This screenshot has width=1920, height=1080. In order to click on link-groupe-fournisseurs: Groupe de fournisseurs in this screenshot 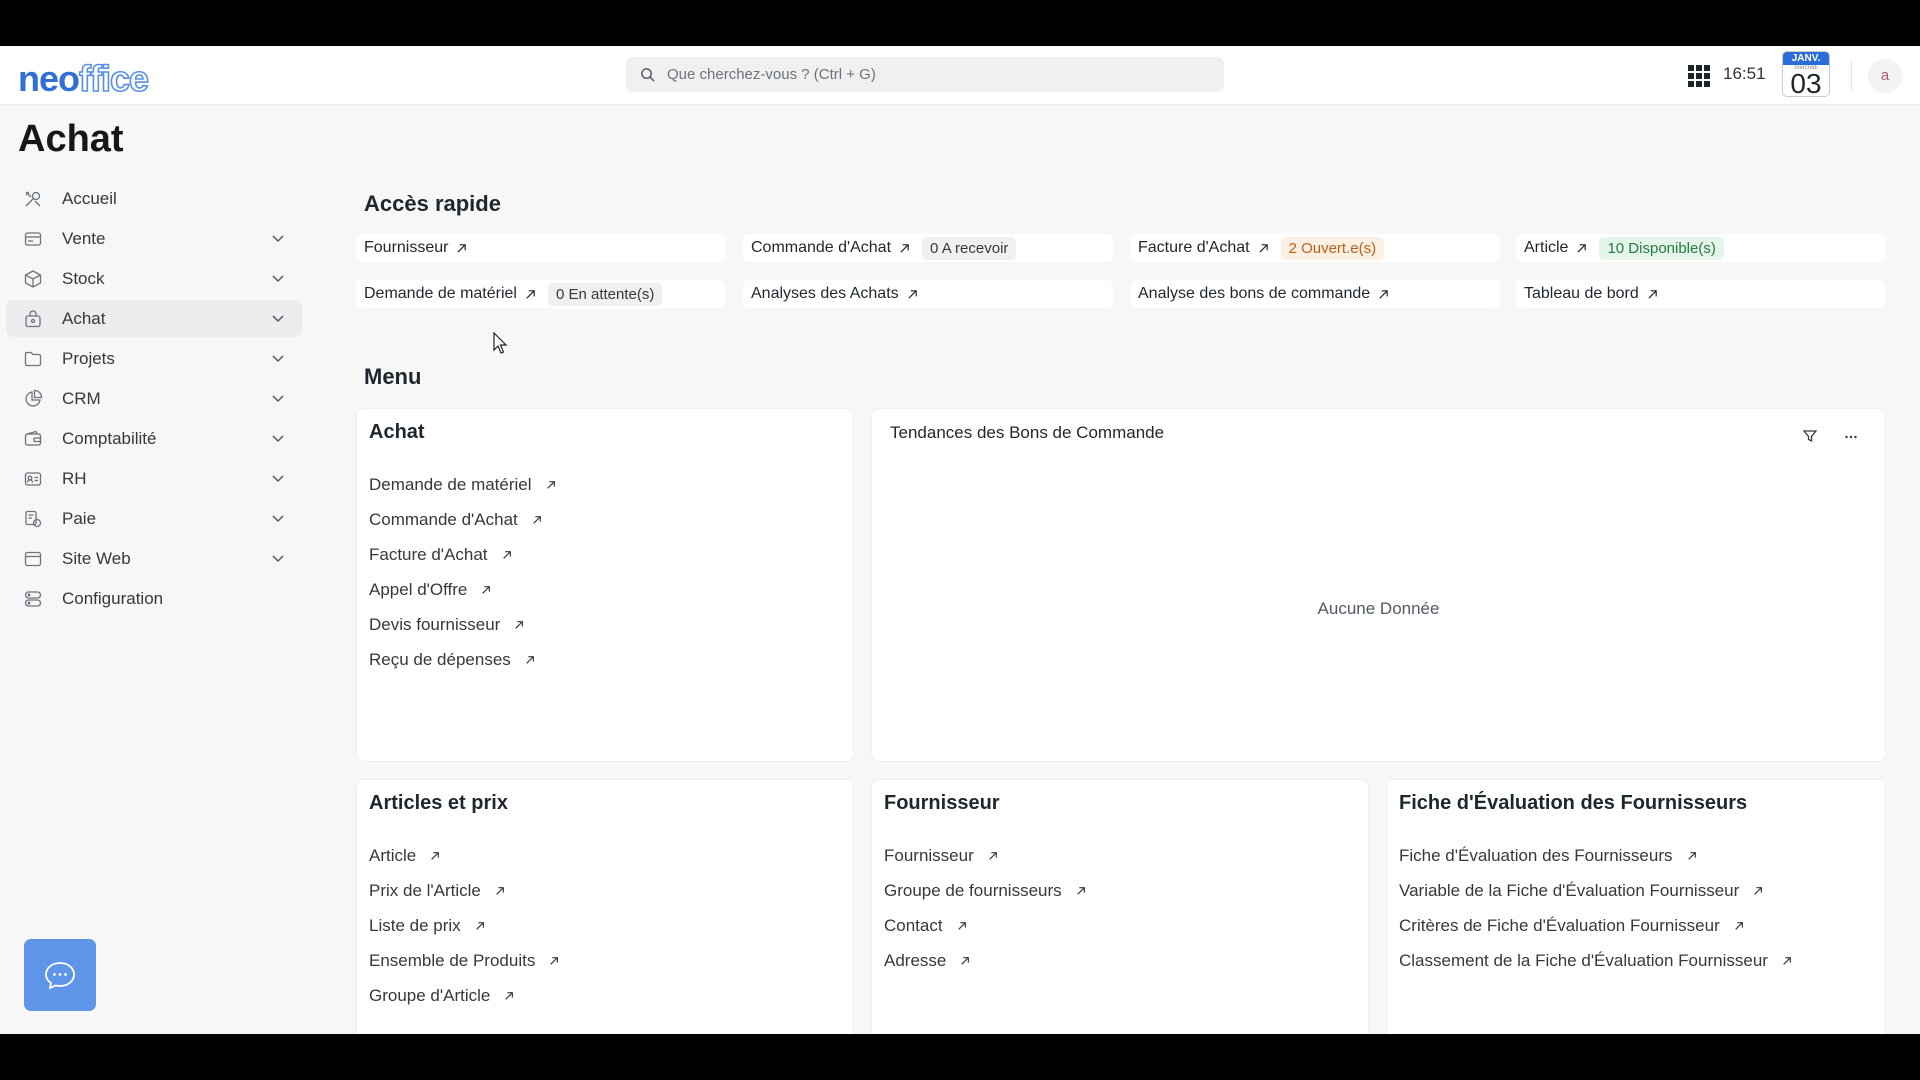, I will do `click(985, 890)`.